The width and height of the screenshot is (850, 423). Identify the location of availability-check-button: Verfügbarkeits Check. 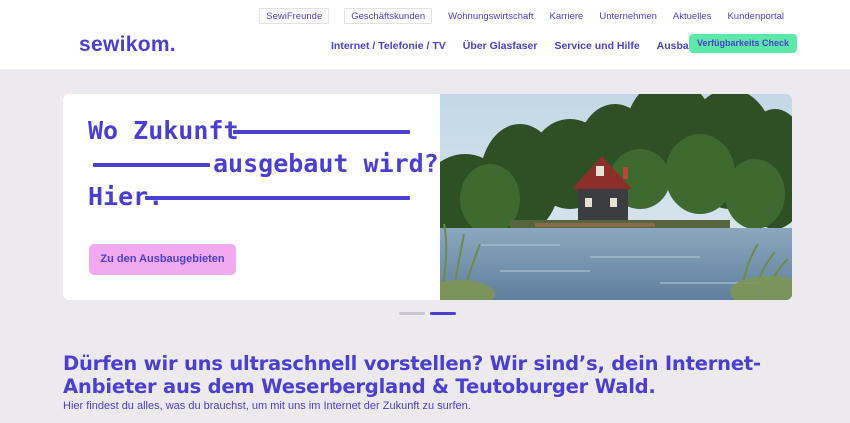
(743, 43).